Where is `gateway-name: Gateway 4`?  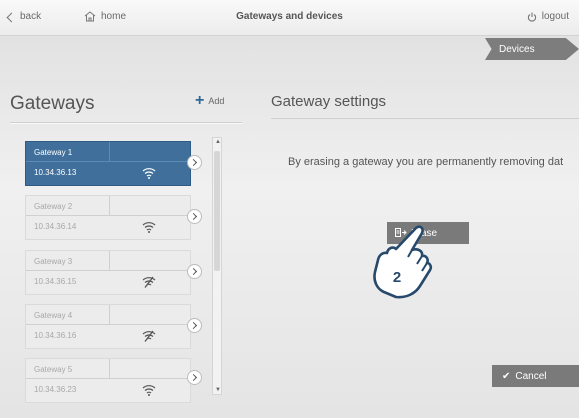
gateway-name: Gateway 4 is located at coordinates (53, 315).